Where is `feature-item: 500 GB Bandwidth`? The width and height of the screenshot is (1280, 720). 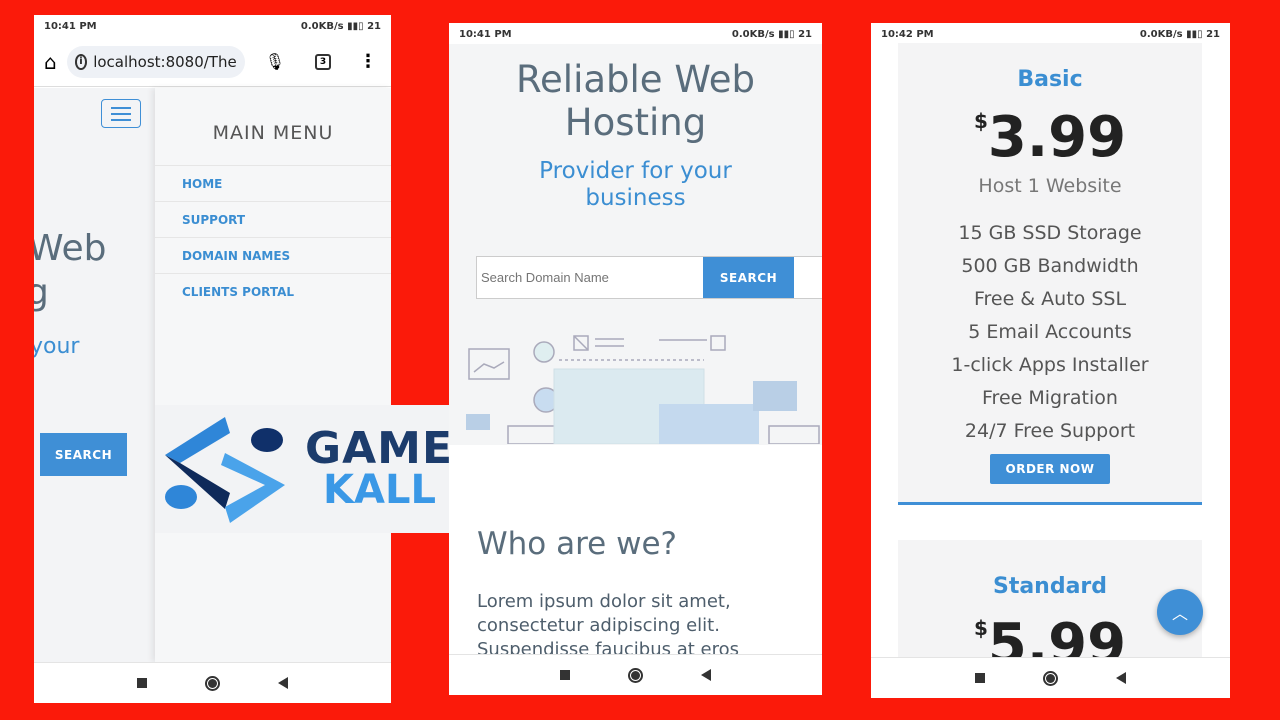 feature-item: 500 GB Bandwidth is located at coordinates (1050, 266).